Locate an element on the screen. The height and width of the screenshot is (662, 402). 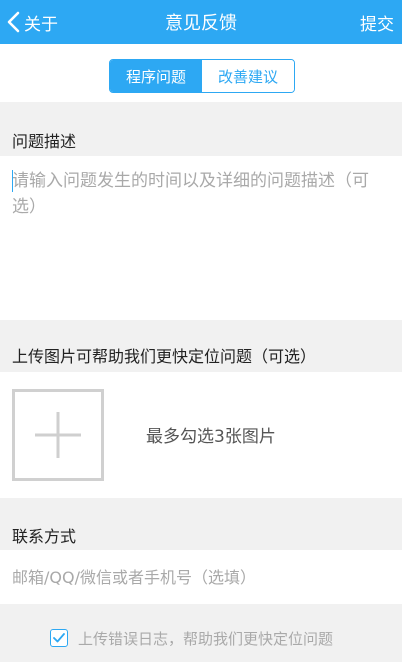
nav-bar: 关于 意见反馈 提交 is located at coordinates (201, 22).